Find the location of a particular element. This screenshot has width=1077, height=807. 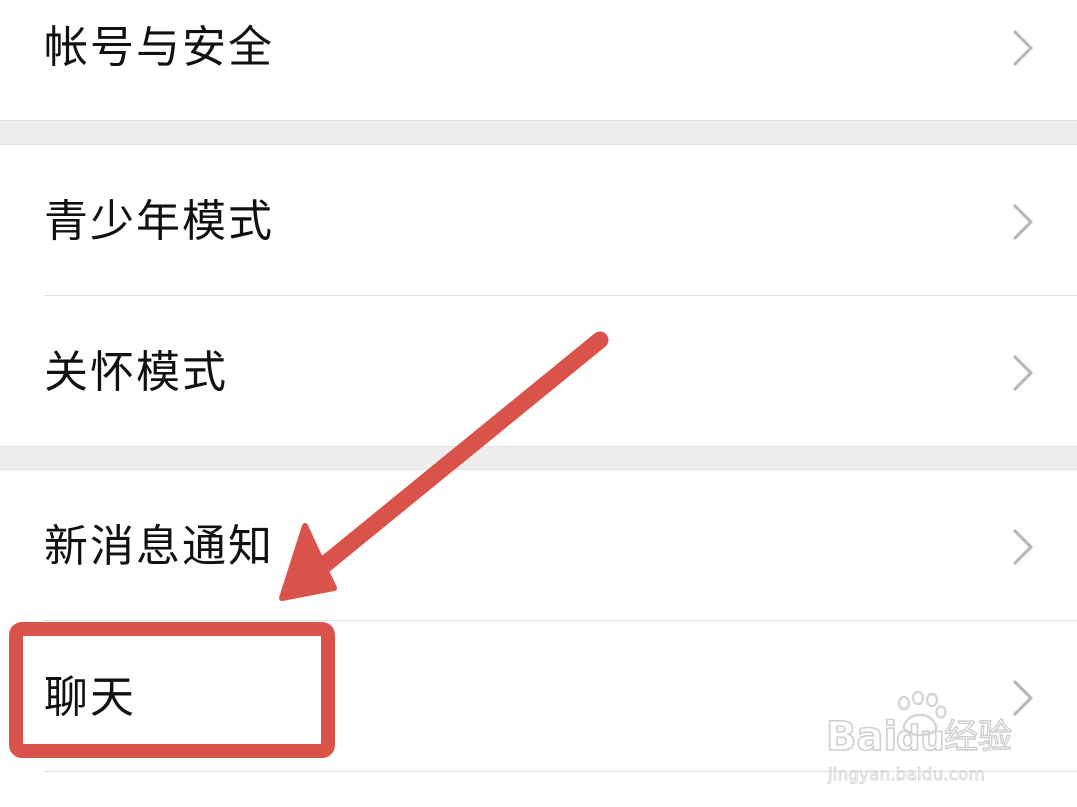

settings-item-label: 聊天 is located at coordinates (90, 697).